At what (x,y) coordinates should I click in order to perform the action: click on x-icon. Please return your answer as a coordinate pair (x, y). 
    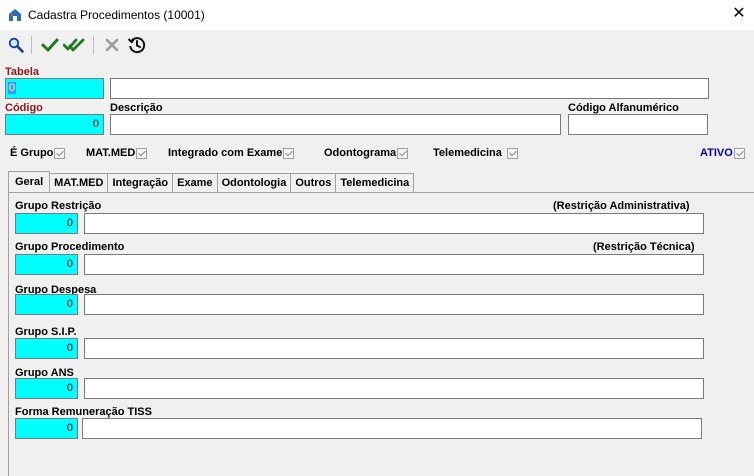
    Looking at the image, I should click on (112, 45).